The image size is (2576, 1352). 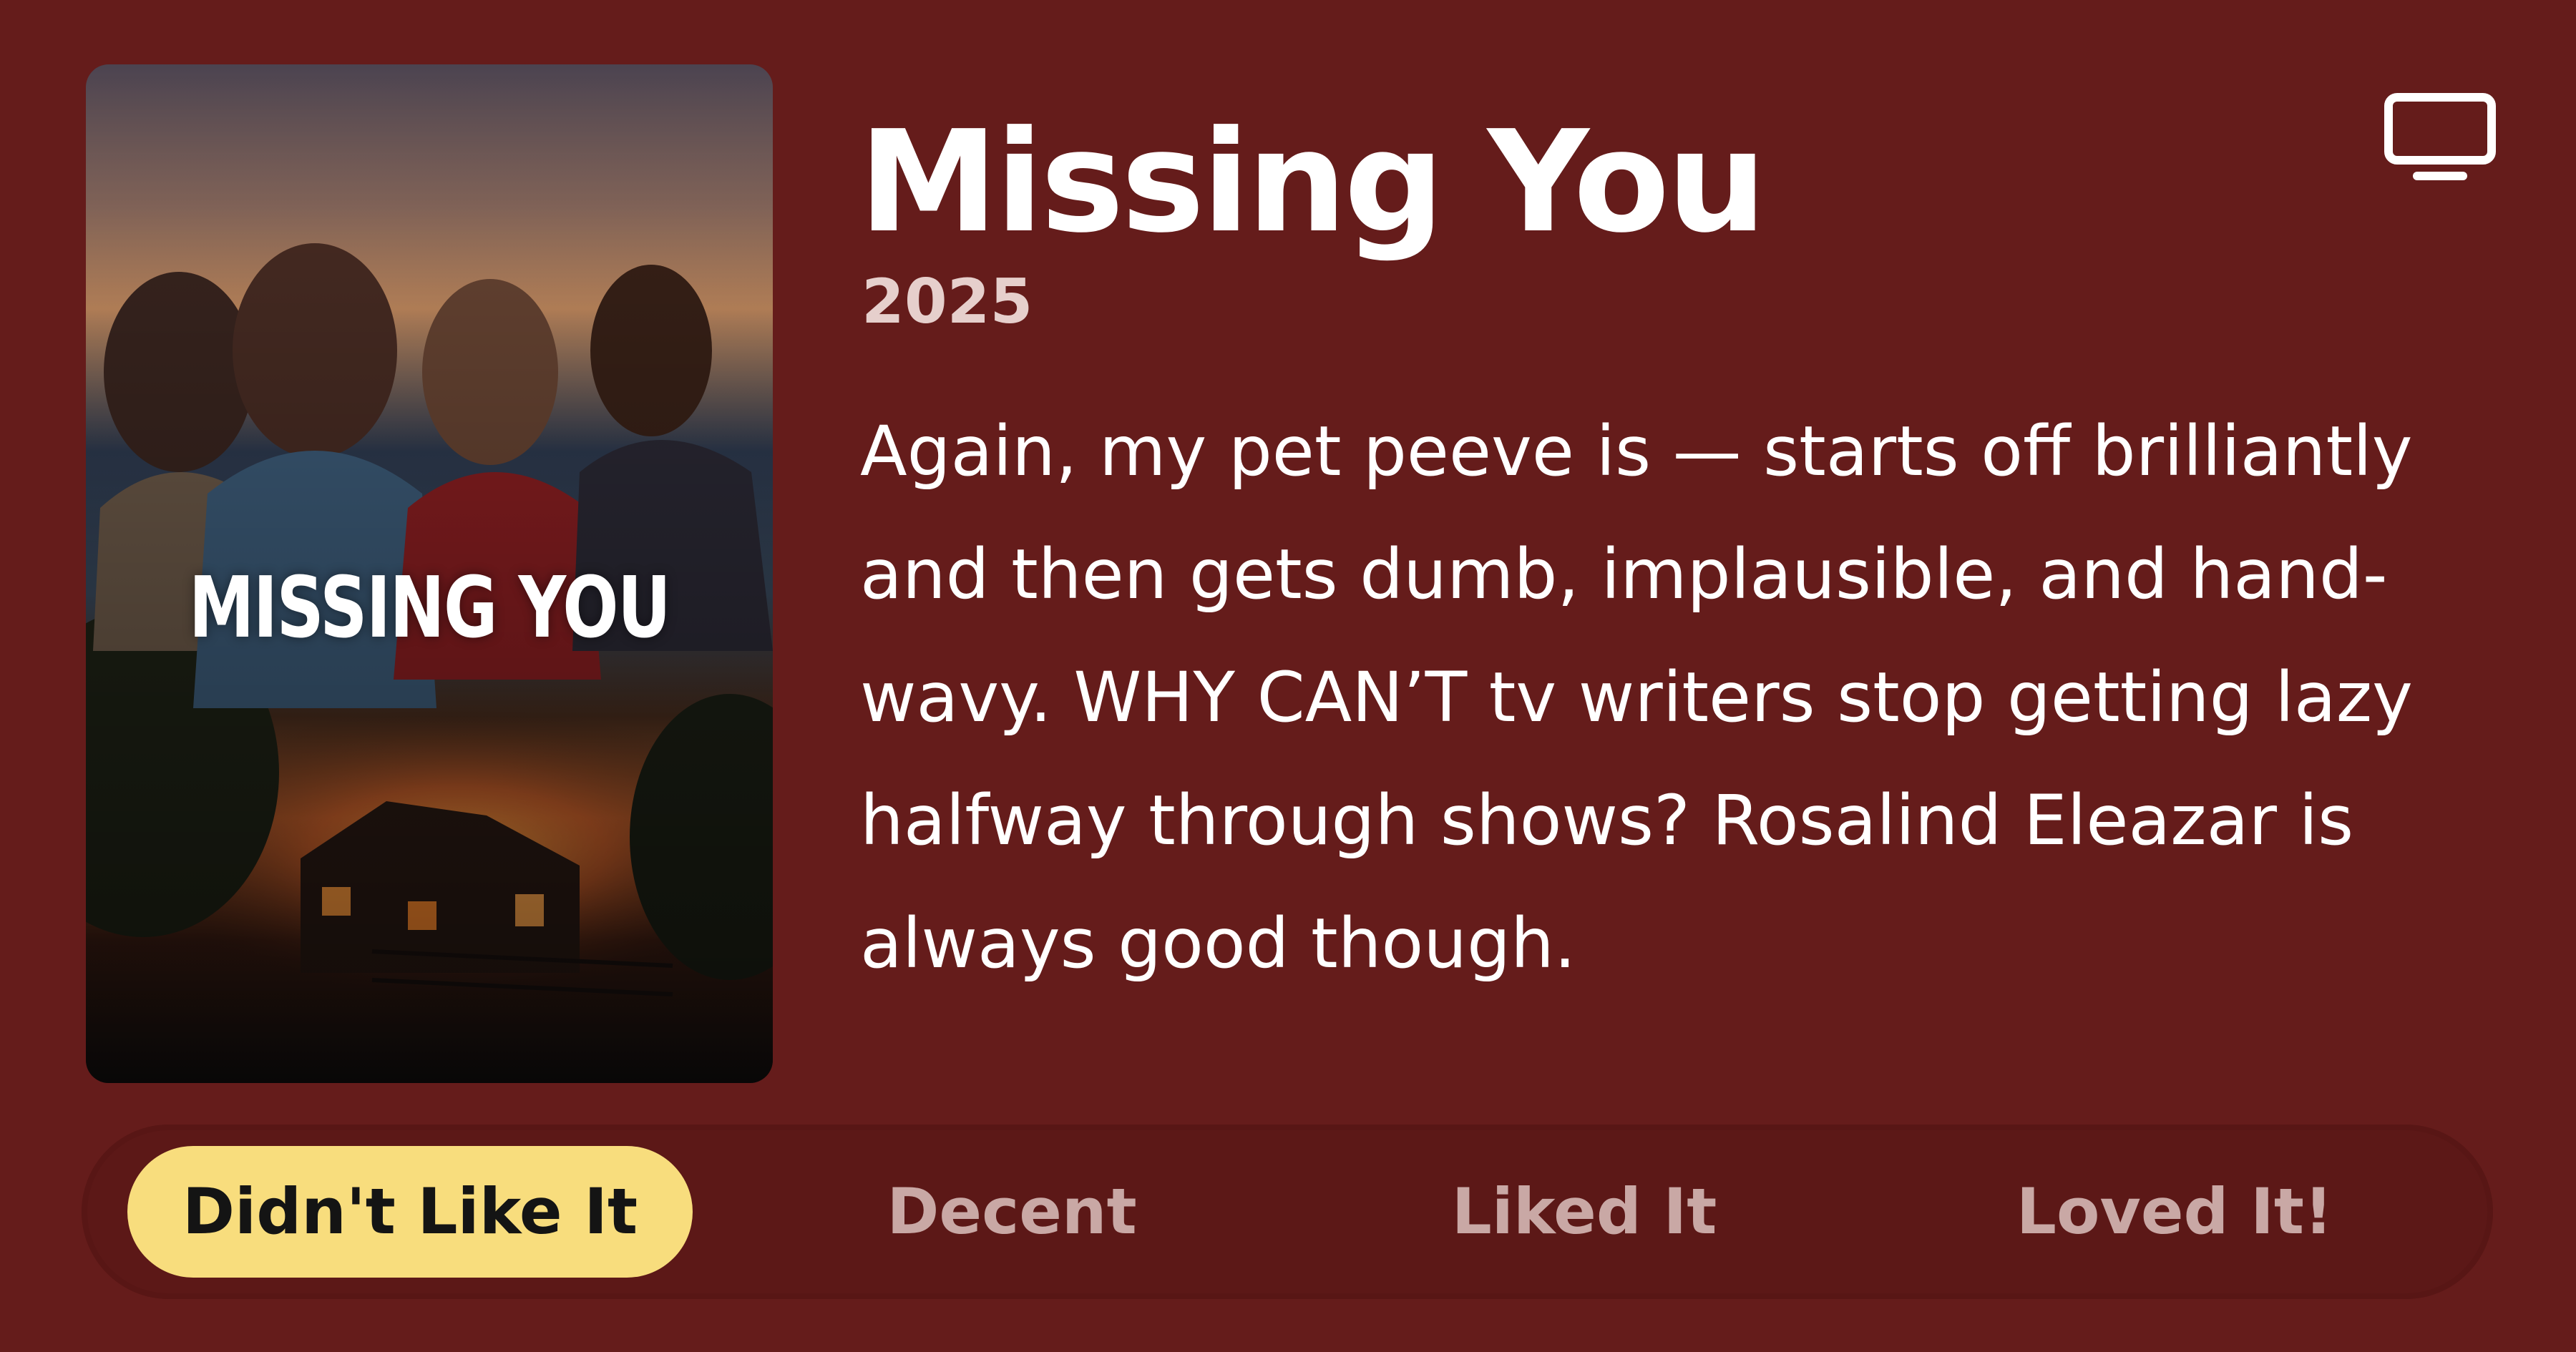 I want to click on rating-selector: Didn't Like It Decent Liked It Loved It!, so click(x=1287, y=1212).